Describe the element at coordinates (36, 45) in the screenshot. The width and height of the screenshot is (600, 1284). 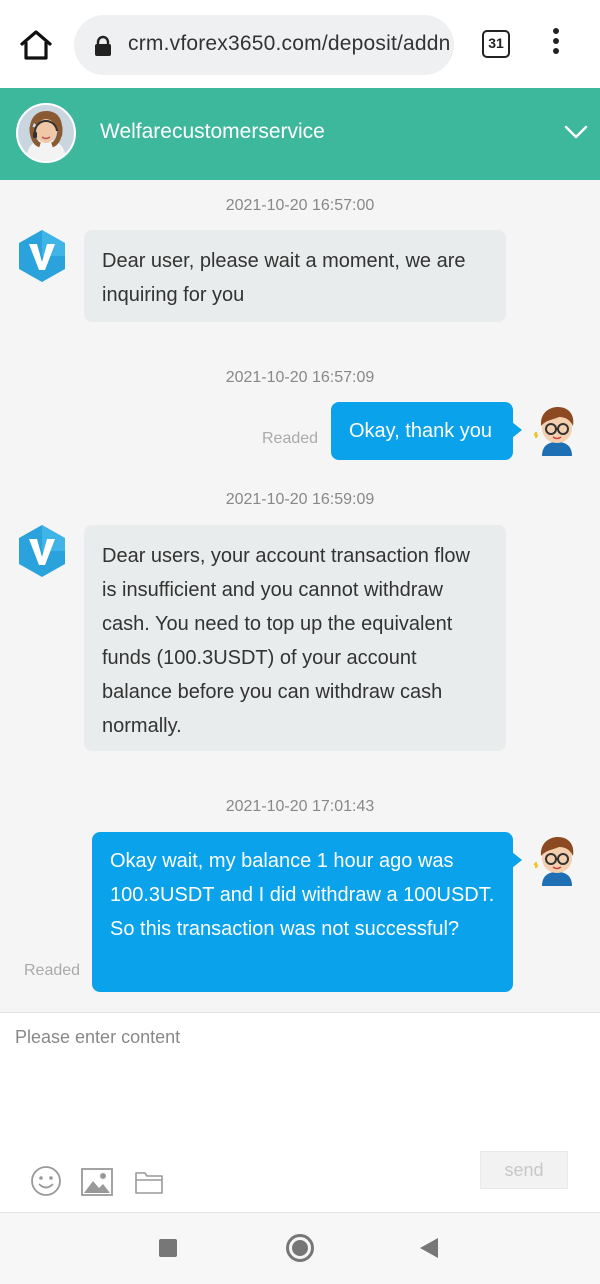
I see `home-icon` at that location.